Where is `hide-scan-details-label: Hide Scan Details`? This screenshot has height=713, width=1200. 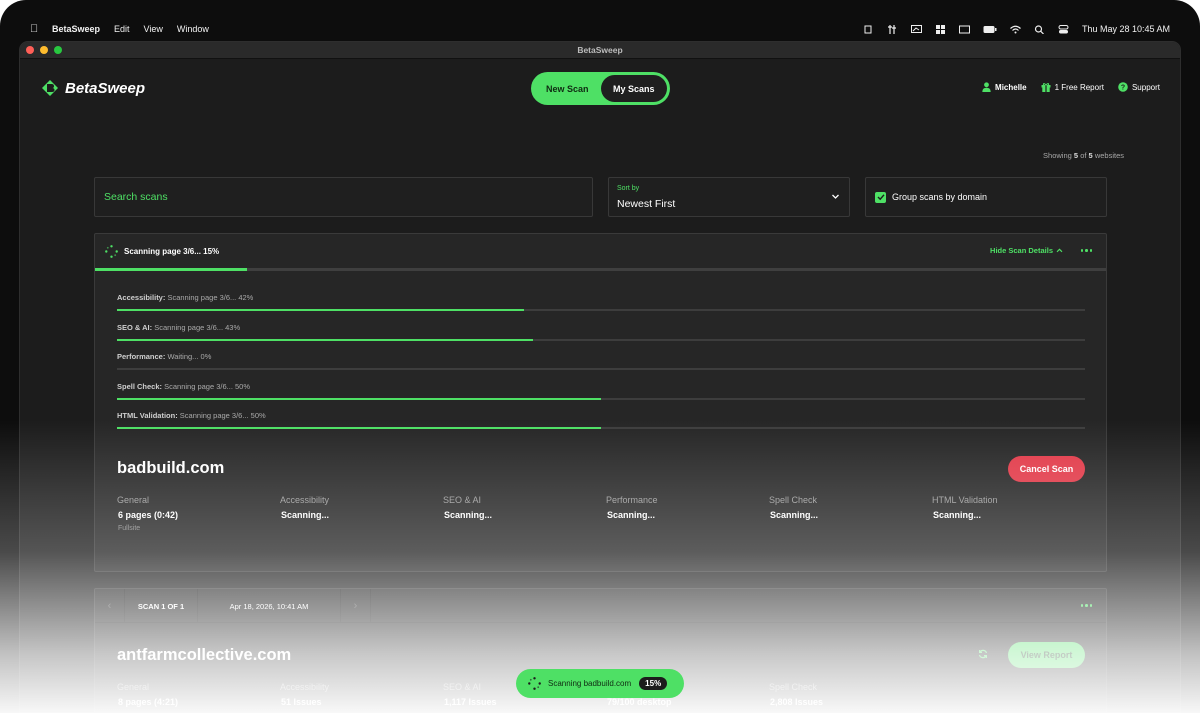 hide-scan-details-label: Hide Scan Details is located at coordinates (1021, 250).